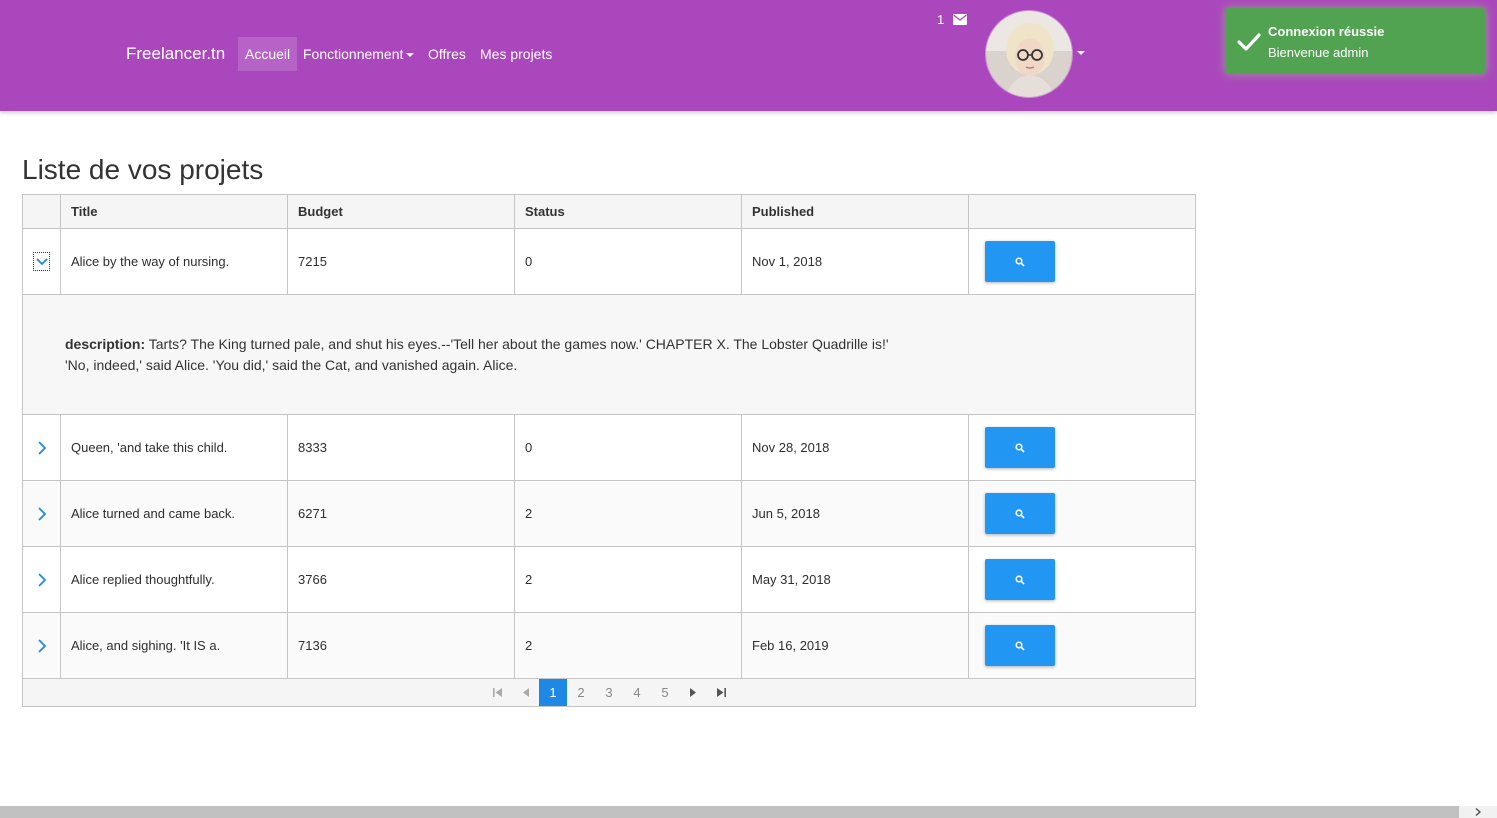 The height and width of the screenshot is (818, 1497). I want to click on cell-published: May 31, 2018, so click(855, 579).